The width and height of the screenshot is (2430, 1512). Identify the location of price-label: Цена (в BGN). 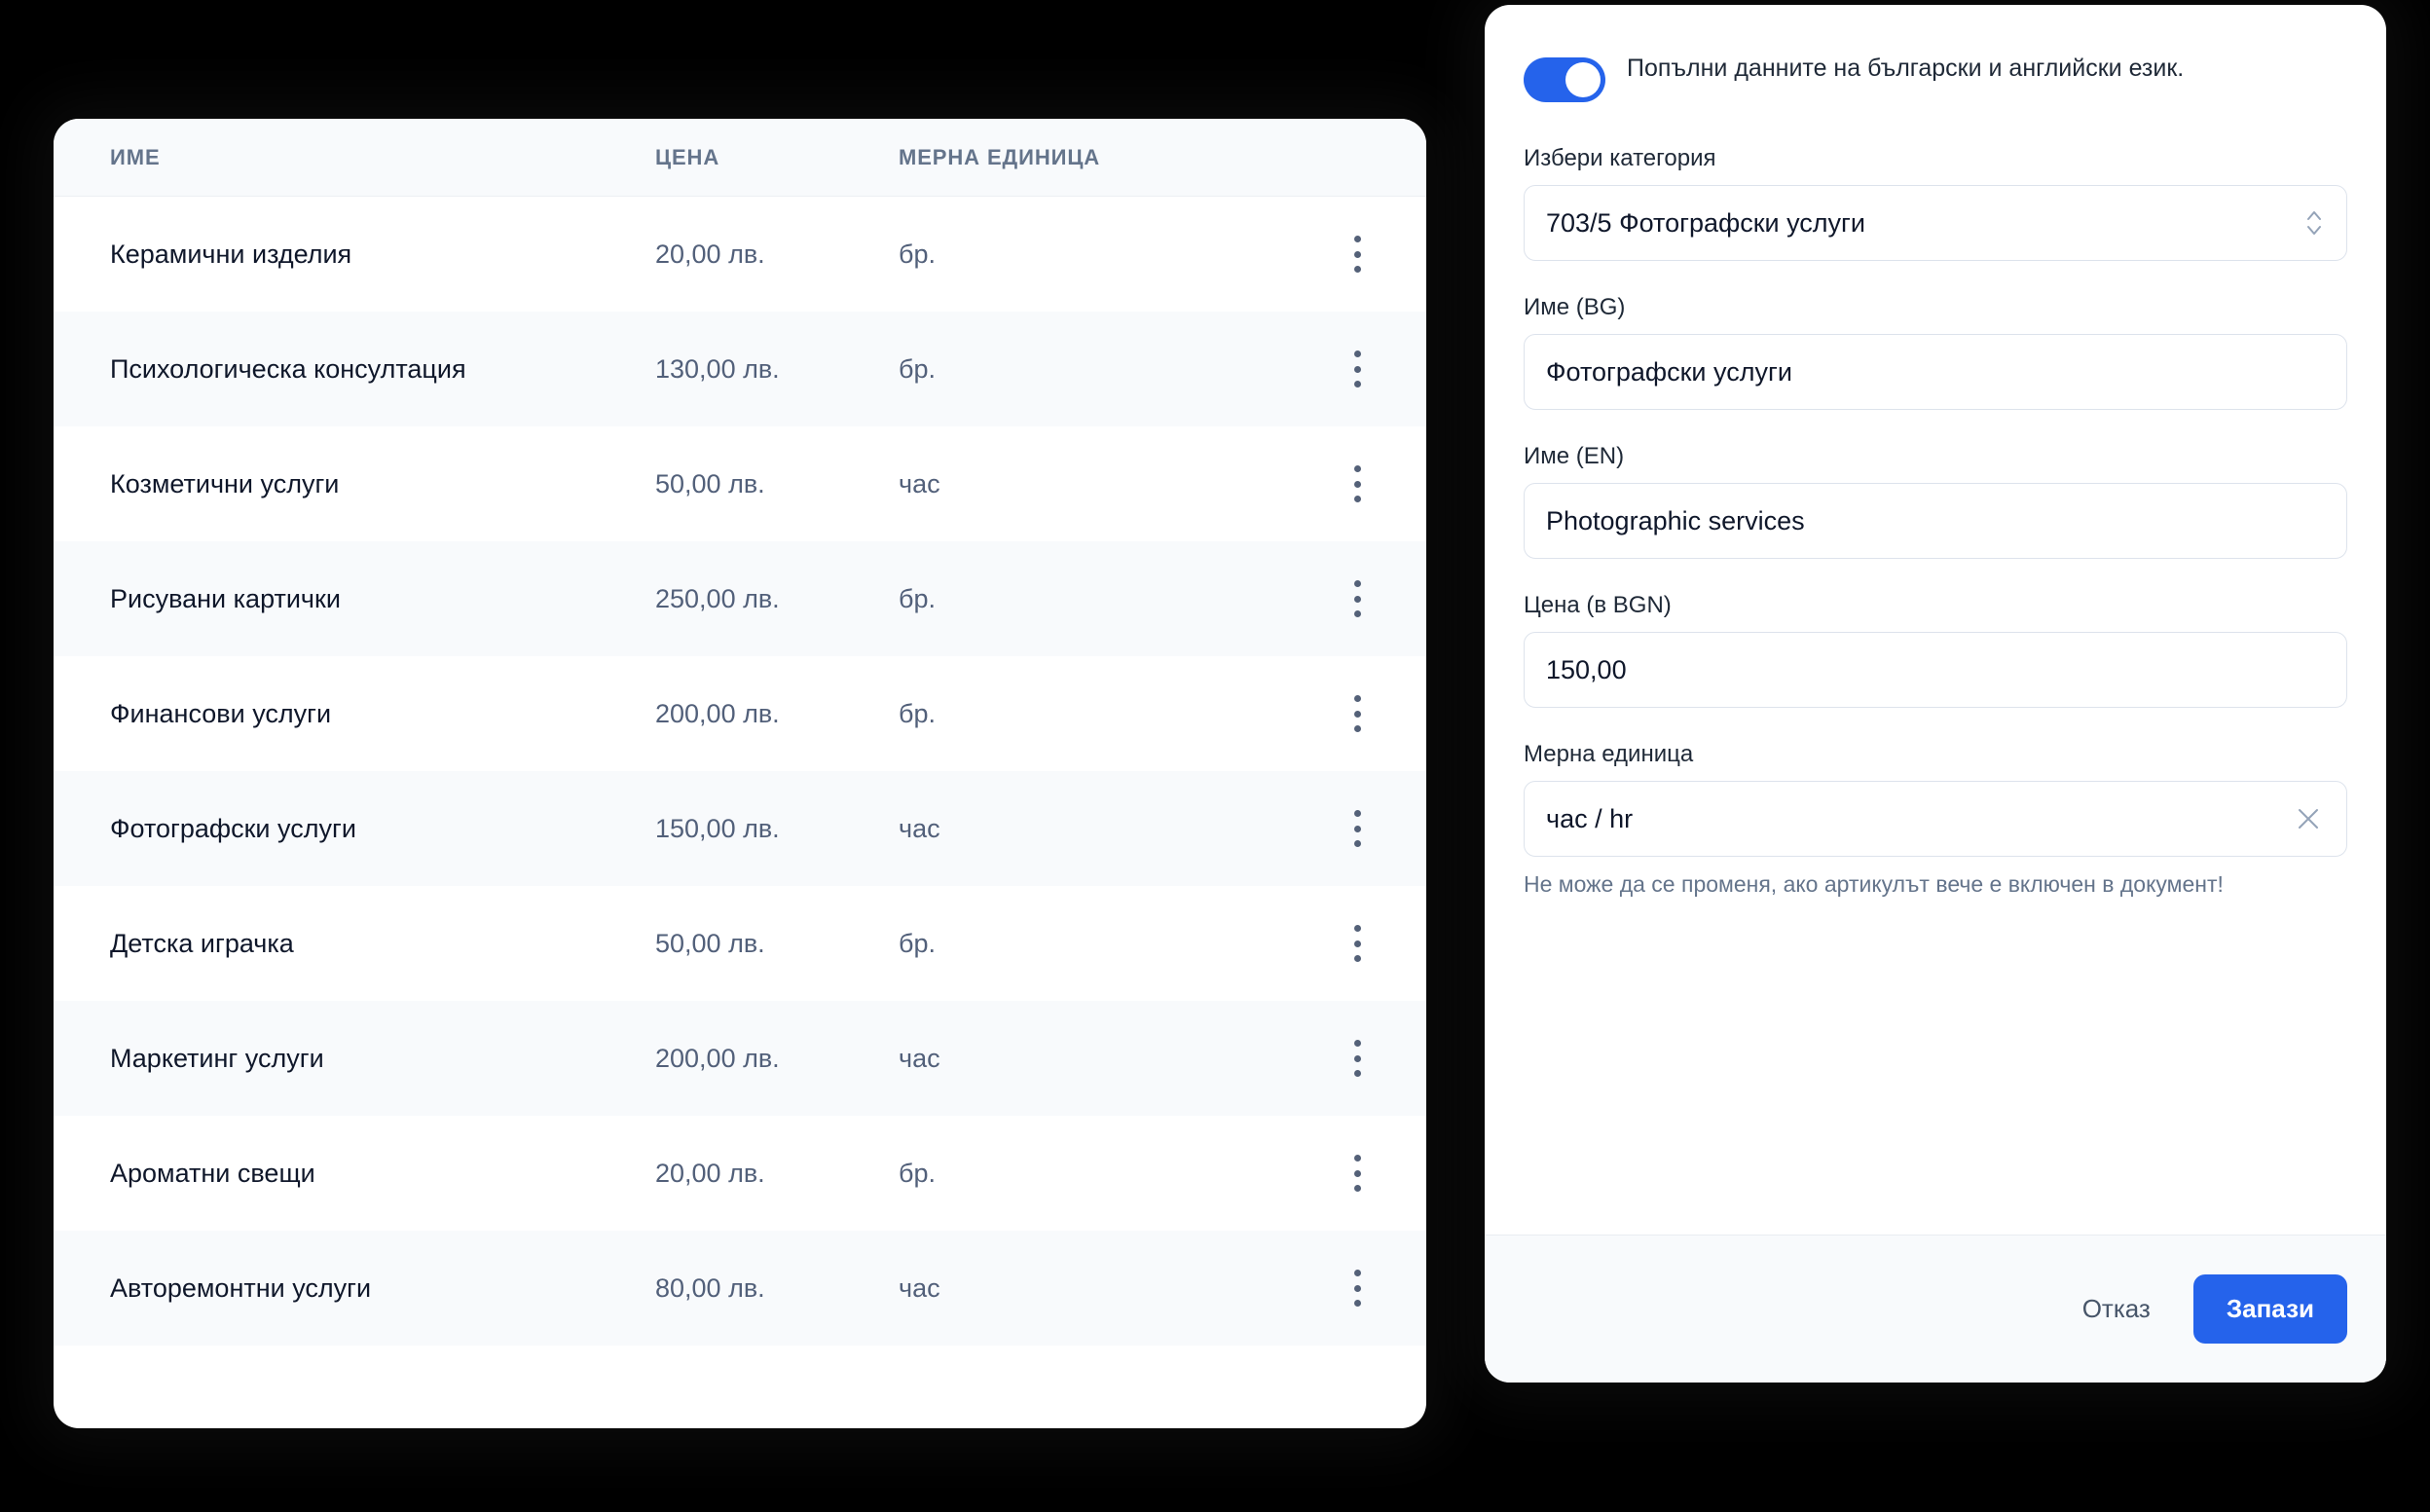
(1598, 605).